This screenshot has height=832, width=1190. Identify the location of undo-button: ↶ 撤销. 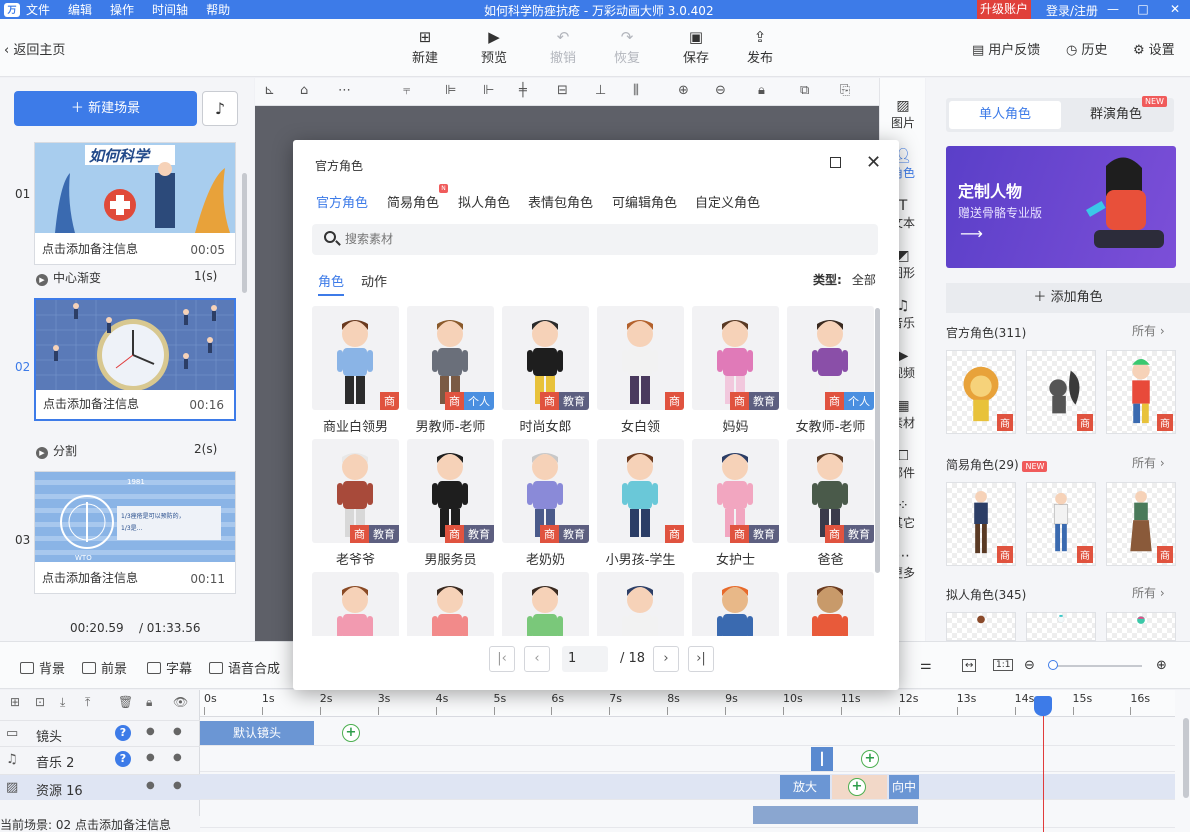
(563, 46).